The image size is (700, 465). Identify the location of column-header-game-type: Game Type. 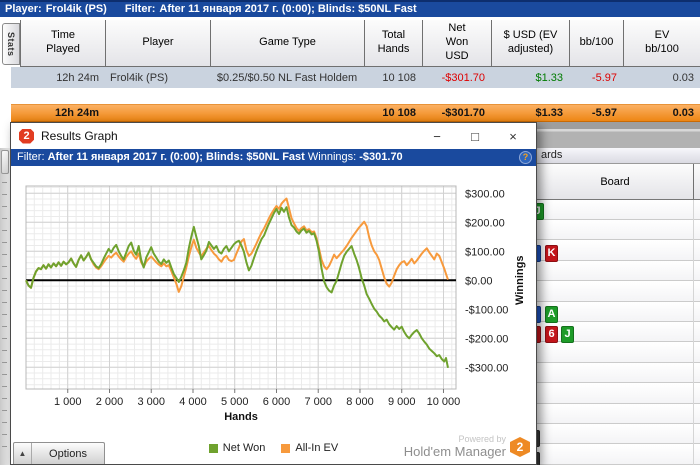
(288, 43).